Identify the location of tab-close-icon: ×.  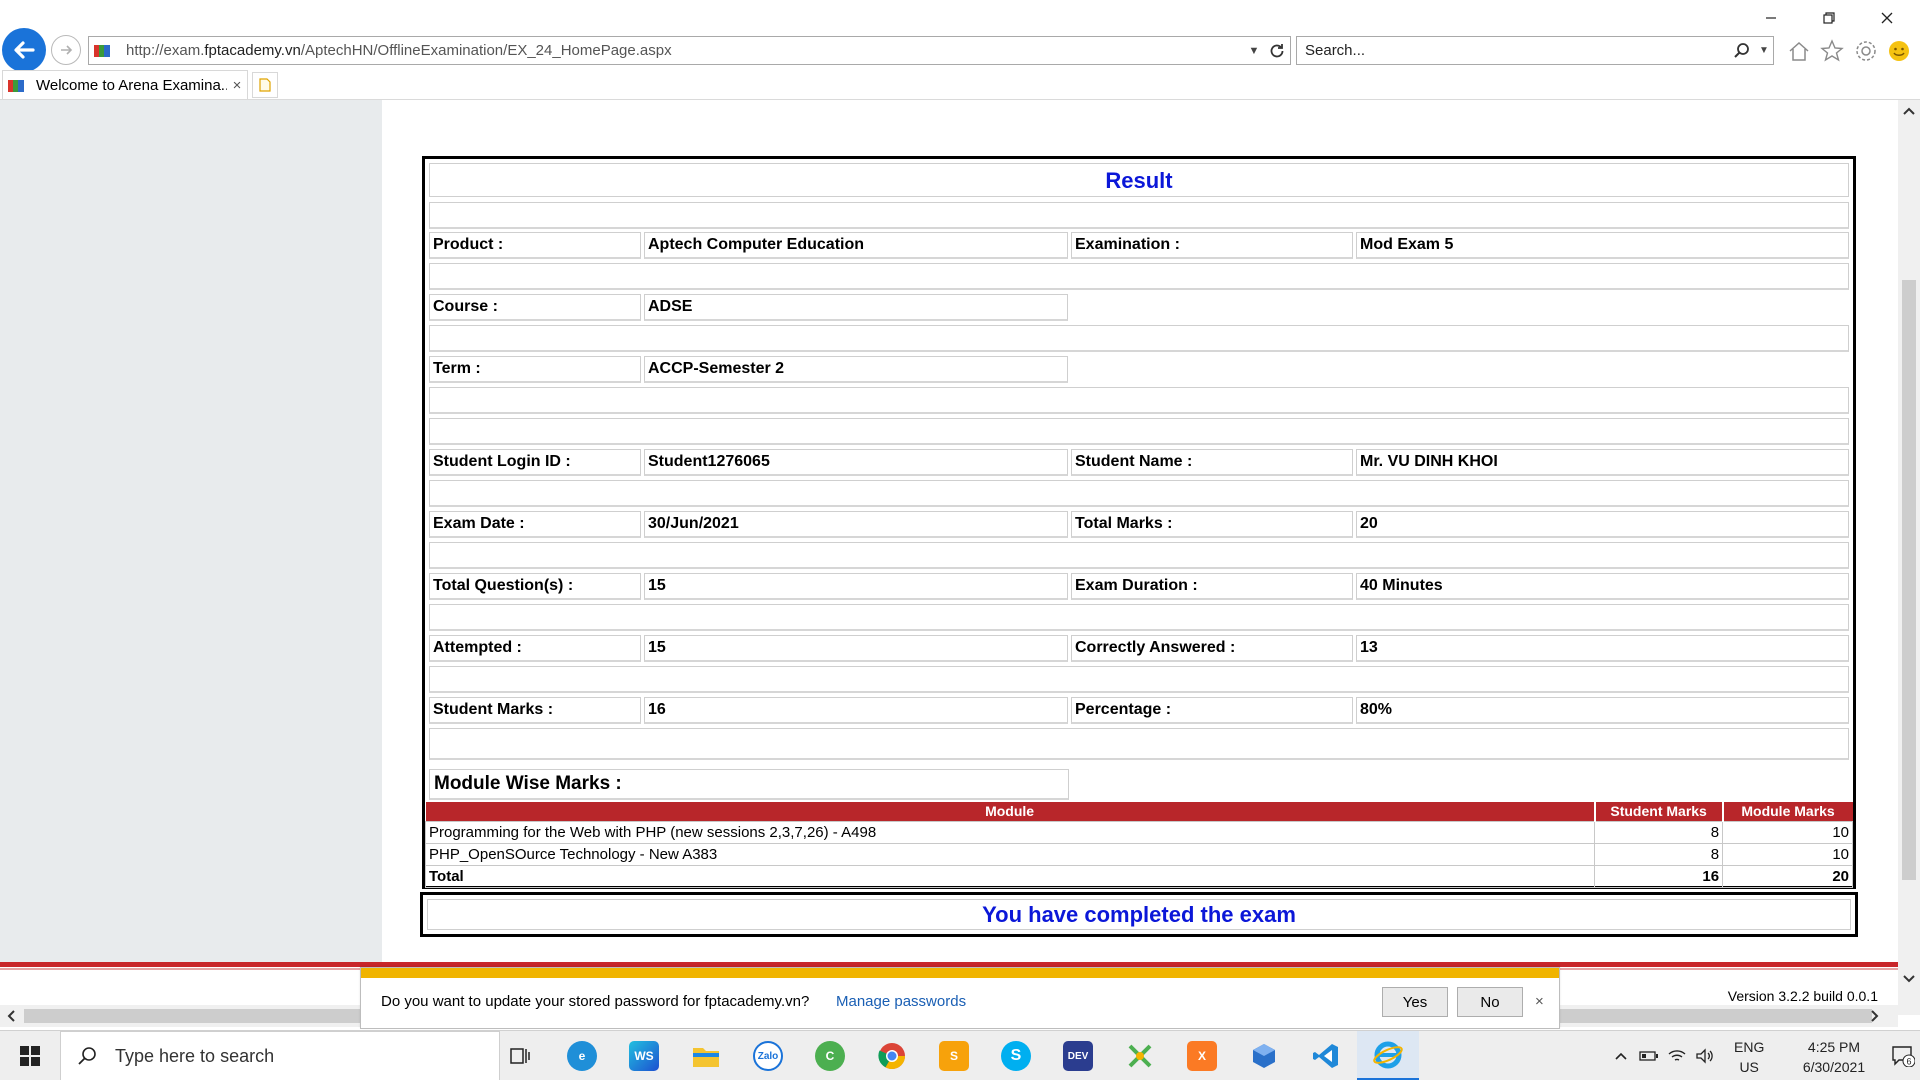
(237, 85).